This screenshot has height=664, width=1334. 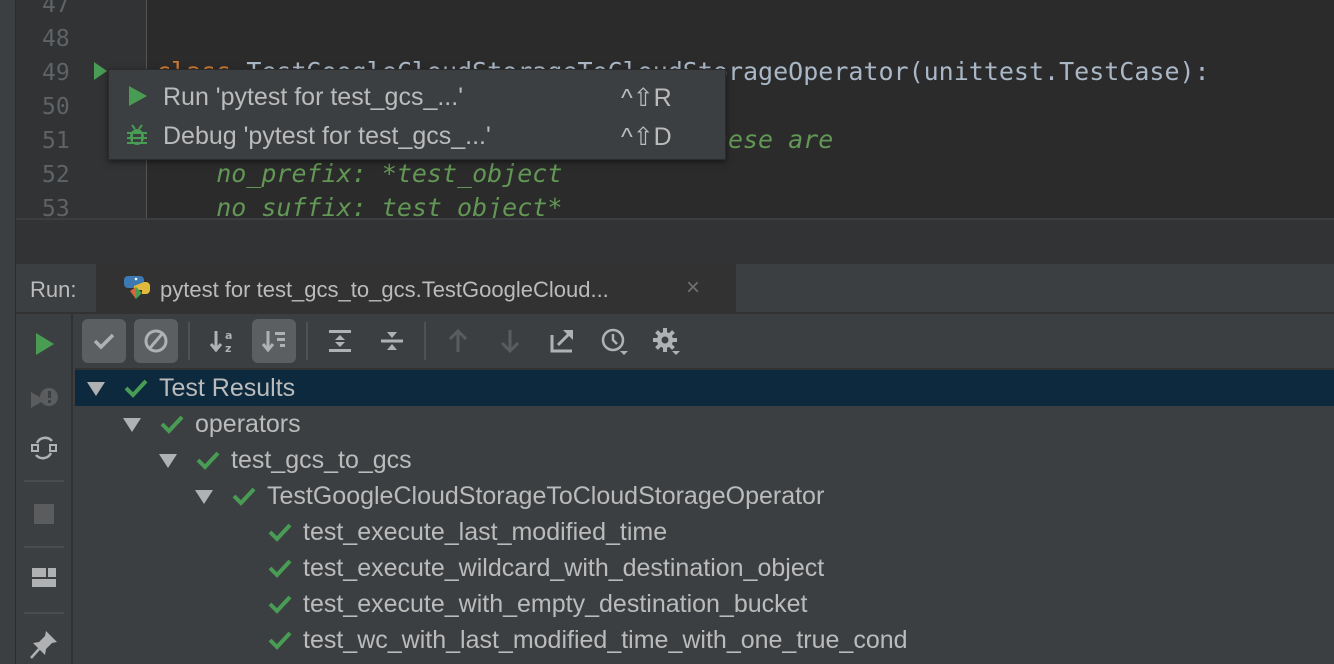 What do you see at coordinates (44, 448) in the screenshot?
I see `toggle-auto-test-icon` at bounding box center [44, 448].